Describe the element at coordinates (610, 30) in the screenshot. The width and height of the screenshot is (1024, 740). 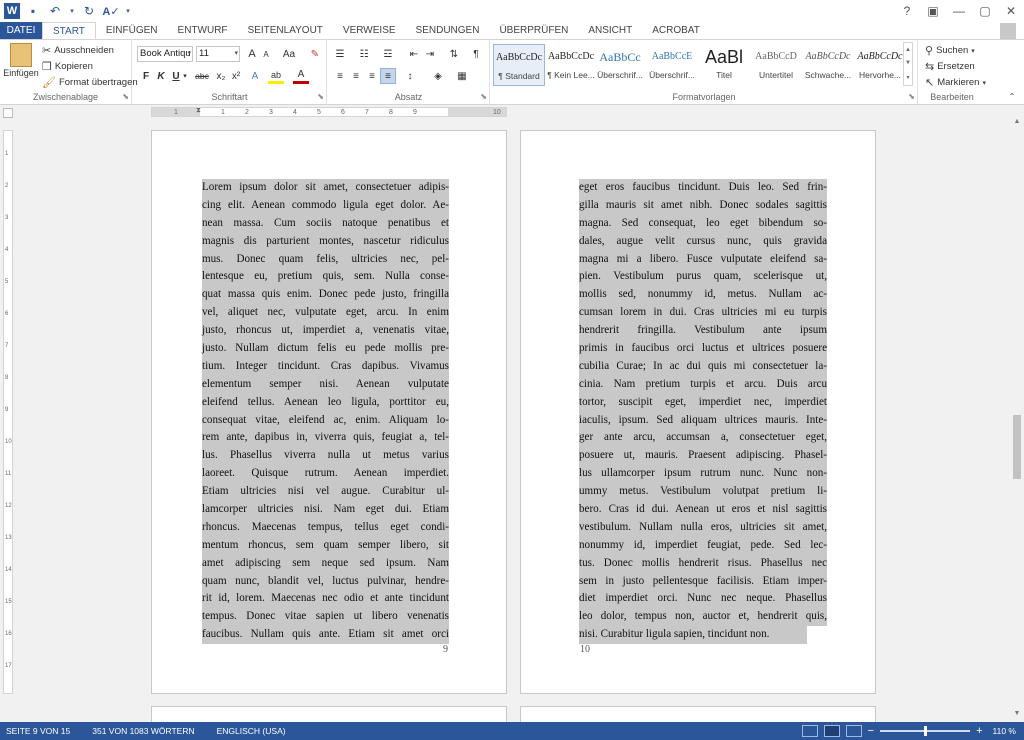
I see `tab-view: ANSICHT` at that location.